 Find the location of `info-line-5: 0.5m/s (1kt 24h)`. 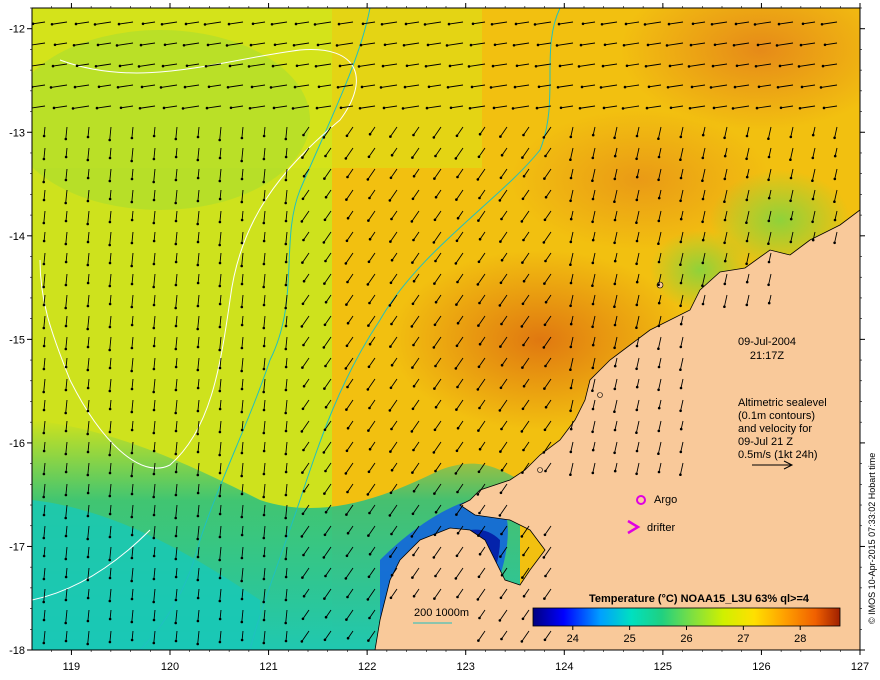

info-line-5: 0.5m/s (1kt 24h) is located at coordinates (777, 455).